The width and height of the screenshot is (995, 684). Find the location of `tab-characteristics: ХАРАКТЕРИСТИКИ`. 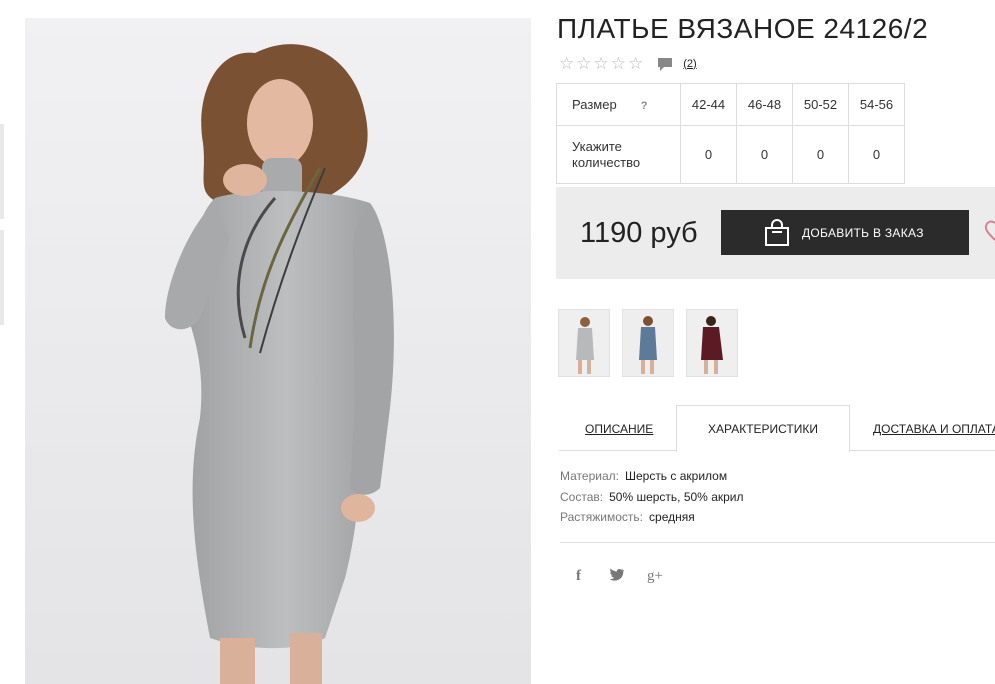

tab-characteristics: ХАРАКТЕРИСТИКИ is located at coordinates (763, 428).